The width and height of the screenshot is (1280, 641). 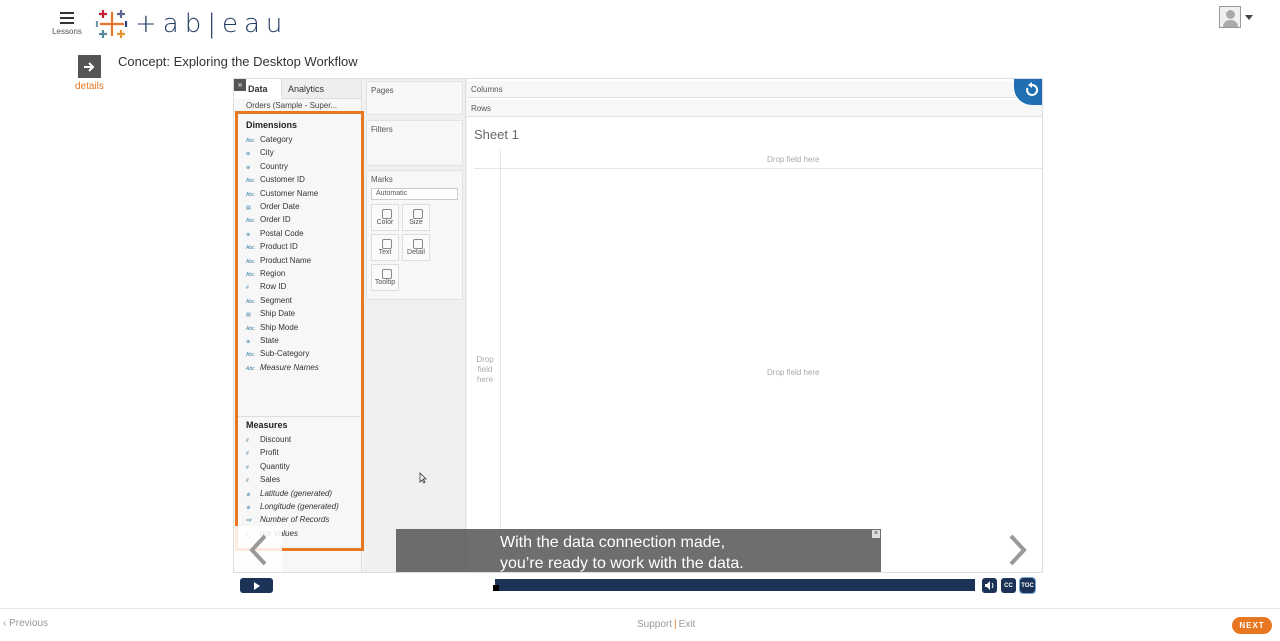 What do you see at coordinates (67, 31) in the screenshot?
I see `lessons-label: Lessons` at bounding box center [67, 31].